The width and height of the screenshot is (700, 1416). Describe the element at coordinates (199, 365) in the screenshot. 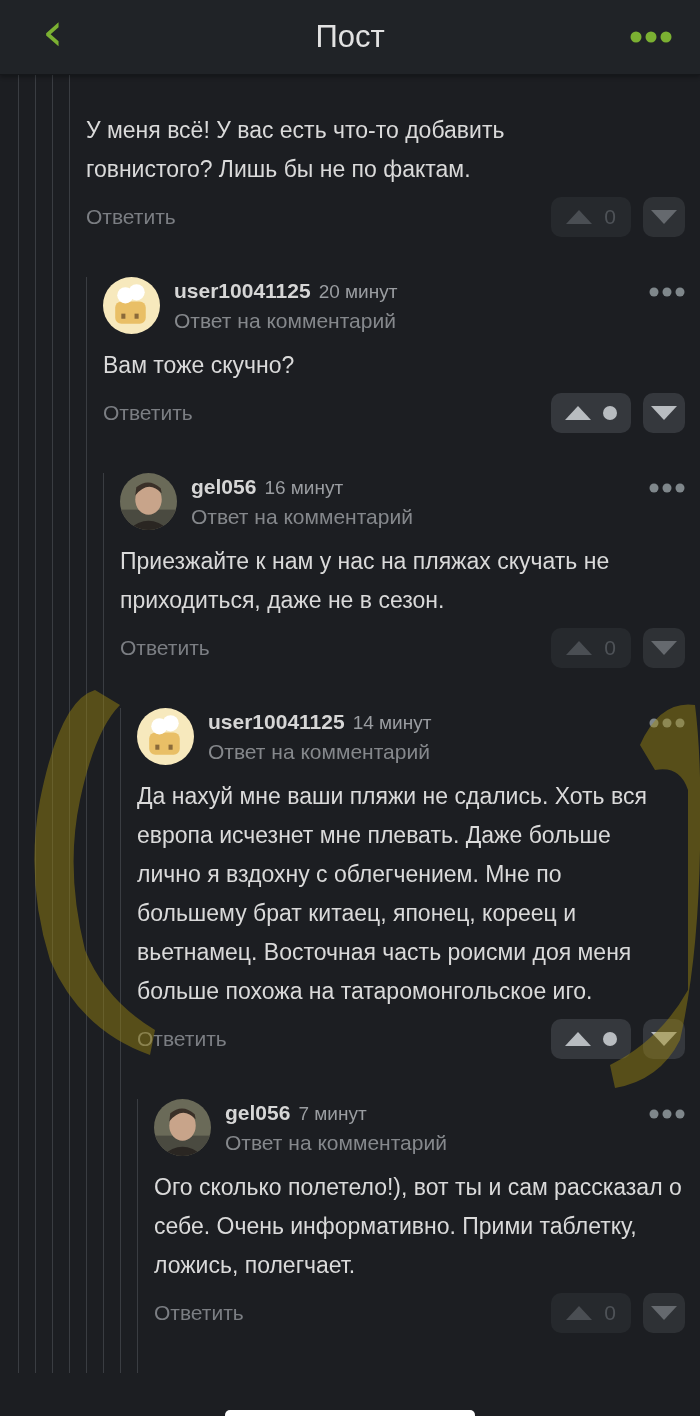

I see `comment-text: Вам тоже скучно?` at that location.